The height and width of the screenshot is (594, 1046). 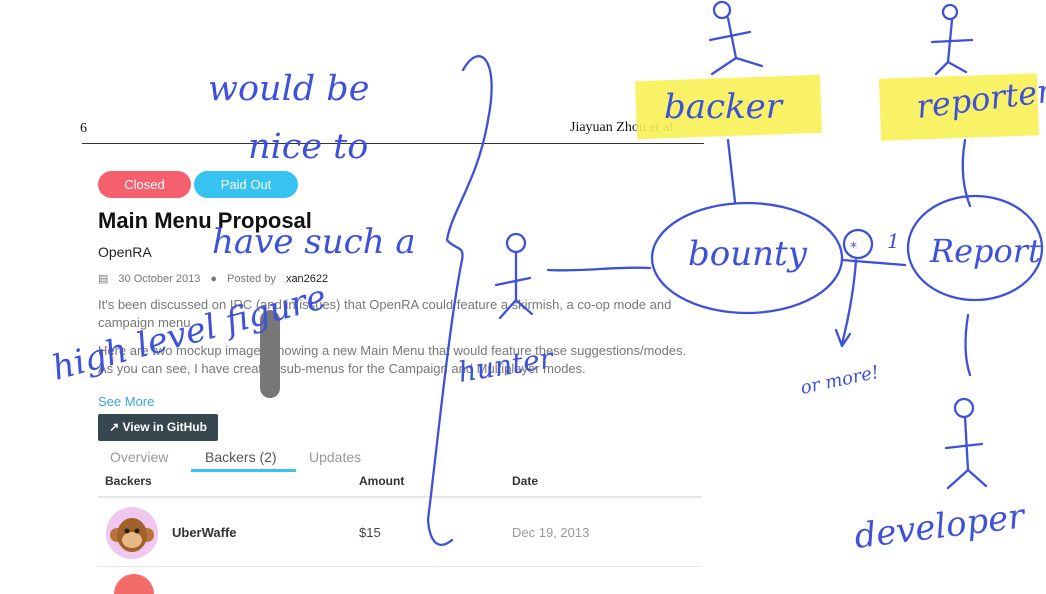 What do you see at coordinates (968, 345) in the screenshot?
I see `report-developer-link` at bounding box center [968, 345].